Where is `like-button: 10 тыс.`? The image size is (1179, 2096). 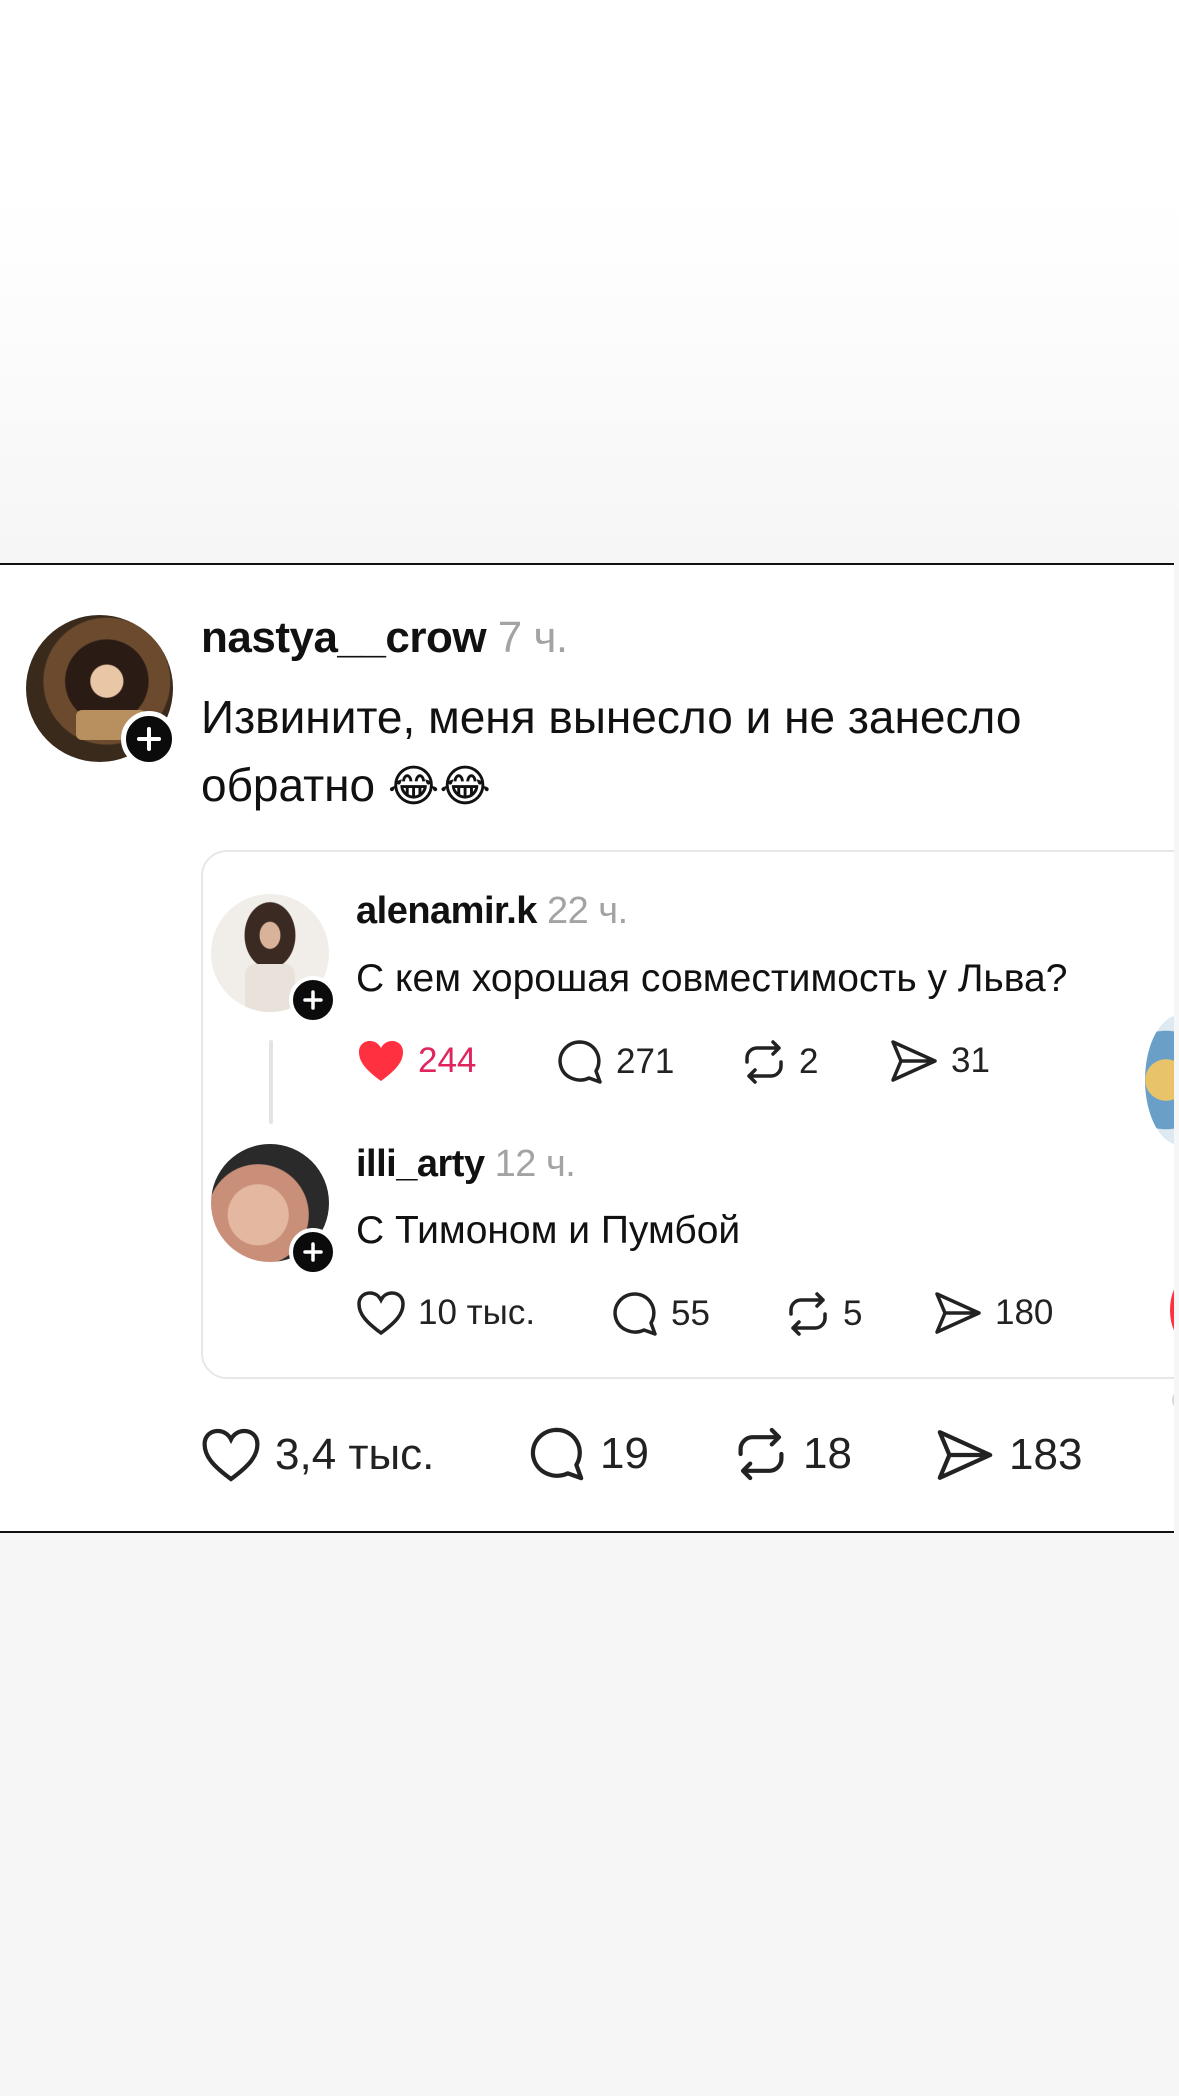 like-button: 10 тыс. is located at coordinates (445, 1313).